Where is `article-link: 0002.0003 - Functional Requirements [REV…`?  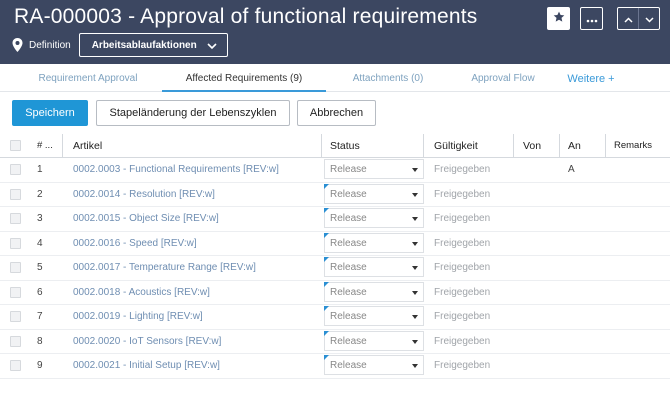
article-link: 0002.0003 - Functional Requirements [REV… is located at coordinates (176, 170).